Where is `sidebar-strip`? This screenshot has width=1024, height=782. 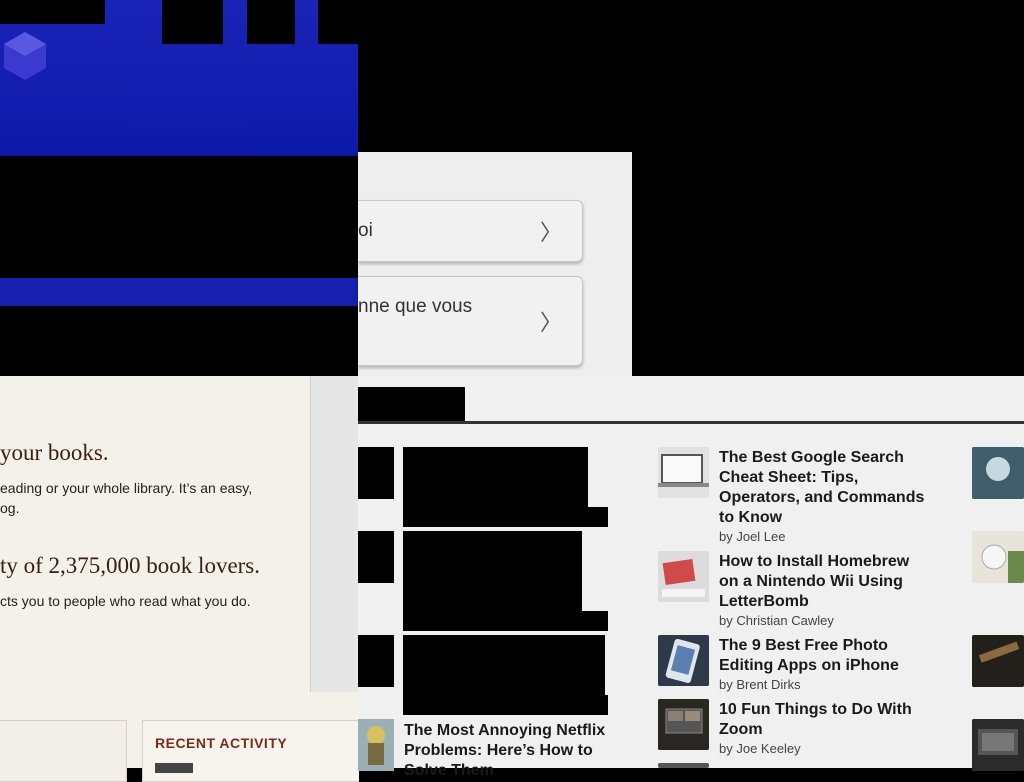
sidebar-strip is located at coordinates (334, 534).